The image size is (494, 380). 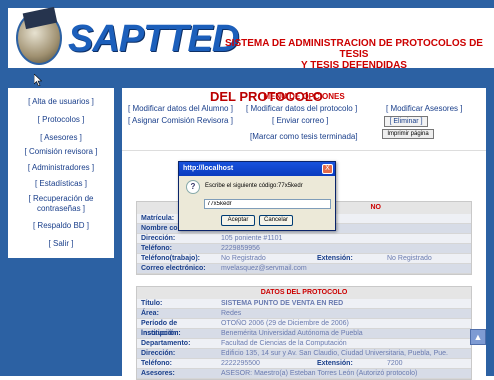 I want to click on modify-protocol-link: [ Modificar datos del protocolo ], so click(x=301, y=108).